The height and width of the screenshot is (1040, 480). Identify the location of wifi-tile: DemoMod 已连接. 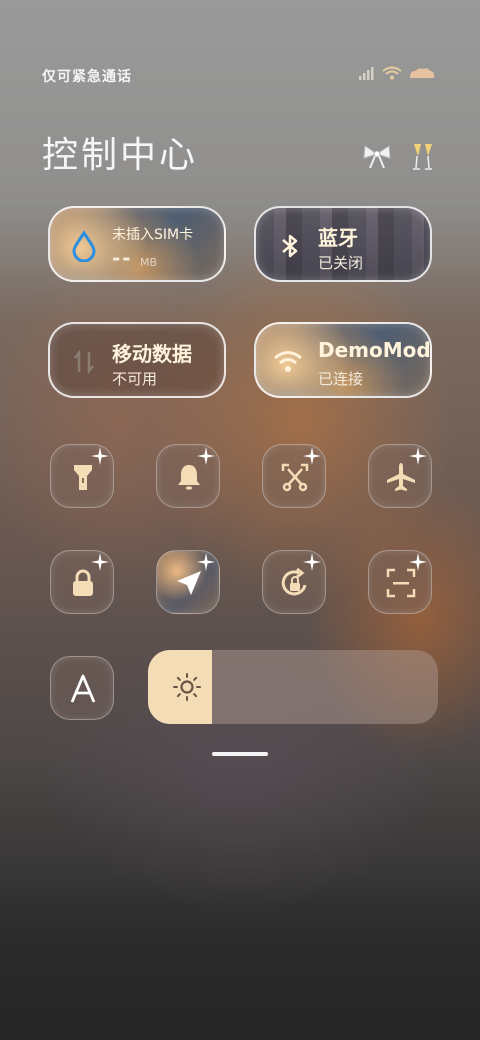
(343, 360).